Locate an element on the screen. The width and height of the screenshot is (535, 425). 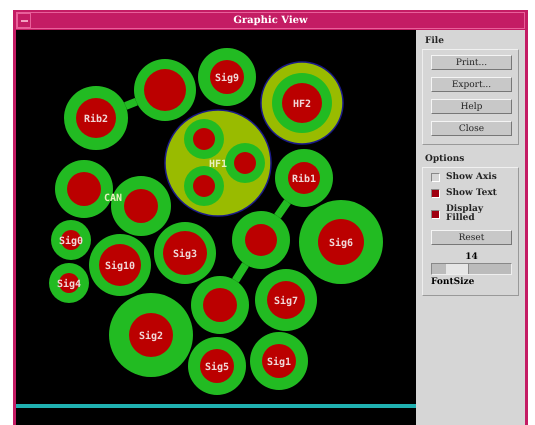
node-label: Sig6 is located at coordinates (341, 243).